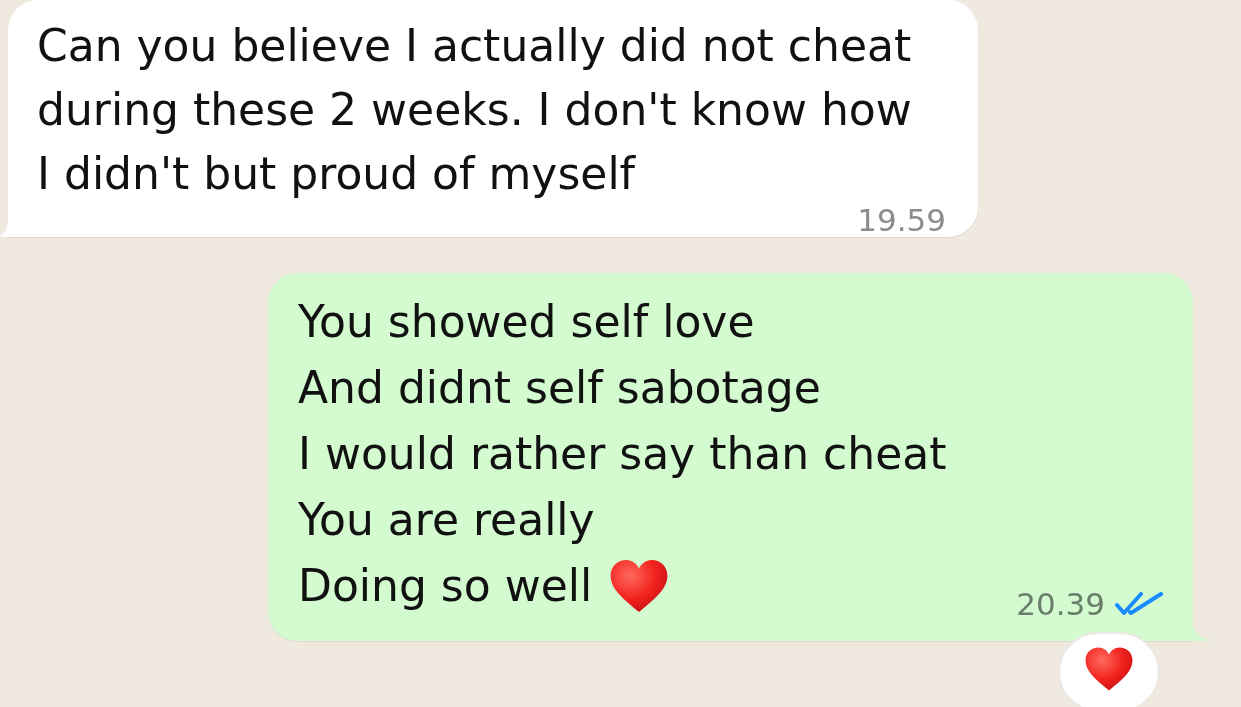 The image size is (1241, 707). I want to click on message-time: 20.39, so click(1060, 604).